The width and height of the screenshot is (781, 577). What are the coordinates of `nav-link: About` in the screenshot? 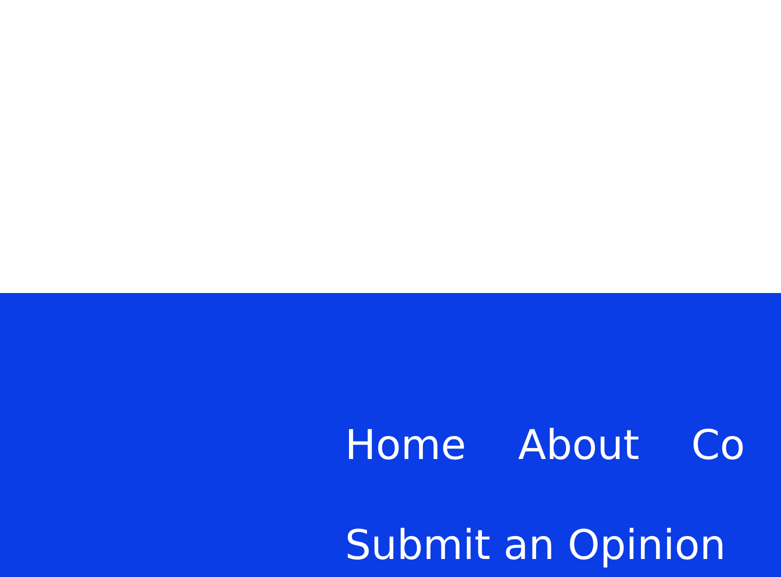 It's located at (579, 445).